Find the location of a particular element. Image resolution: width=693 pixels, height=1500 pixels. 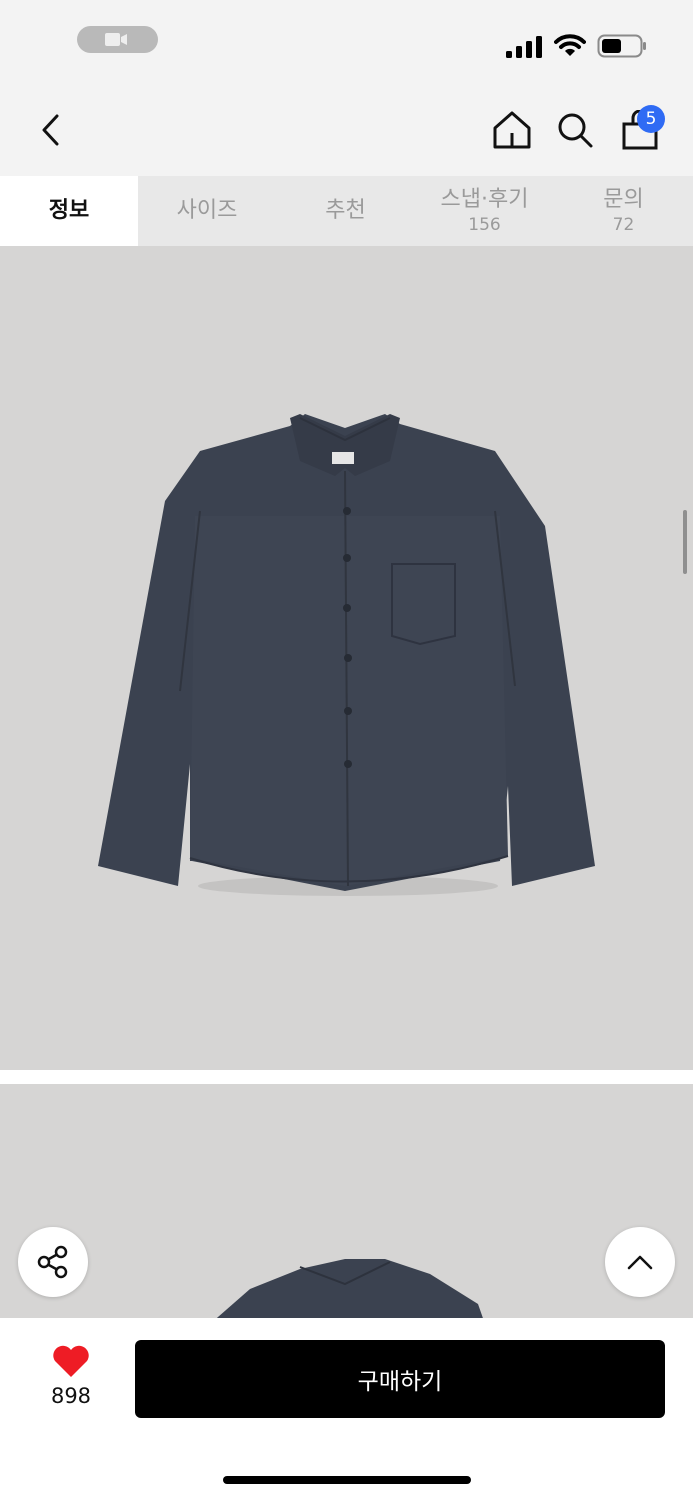

share-icon is located at coordinates (52, 1262).